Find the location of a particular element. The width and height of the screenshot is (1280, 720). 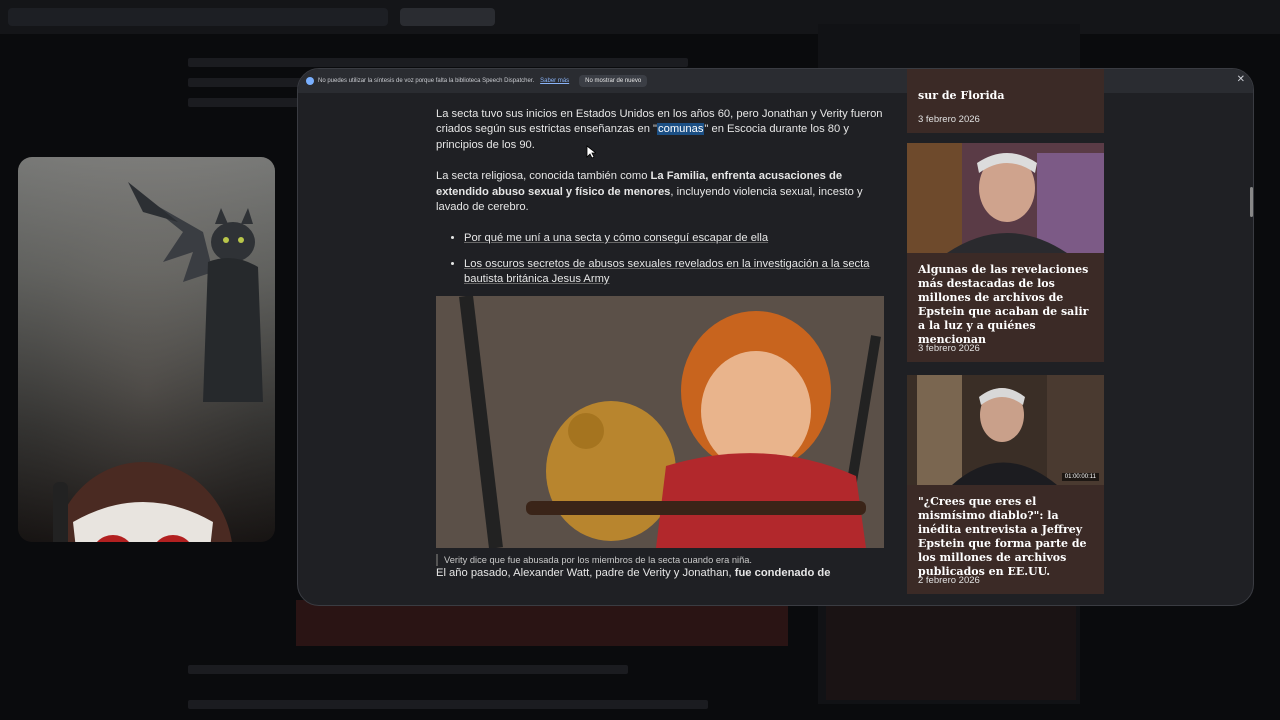

article-photo is located at coordinates (660, 421).